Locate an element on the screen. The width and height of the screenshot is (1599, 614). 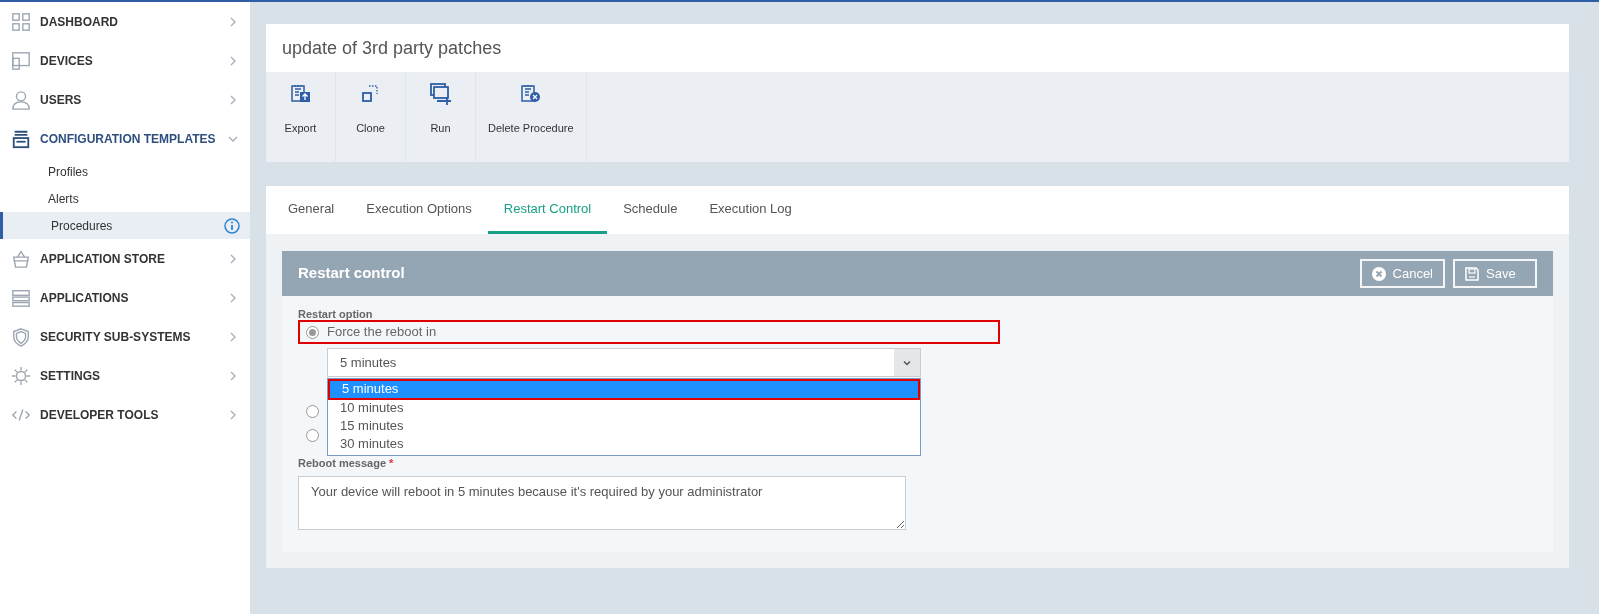
close-icon is located at coordinates (1378, 273).